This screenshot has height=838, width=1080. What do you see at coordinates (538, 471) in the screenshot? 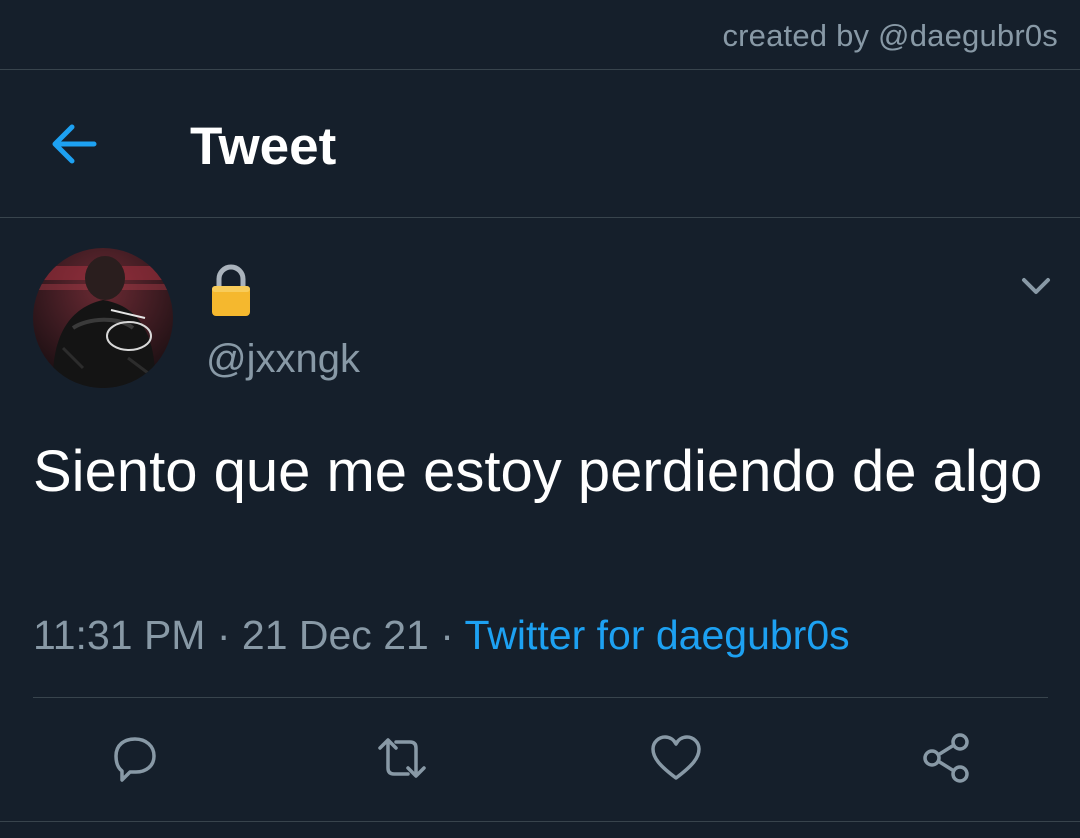
I see `tweet-text: Siento que me estoy perdiendo de algo` at bounding box center [538, 471].